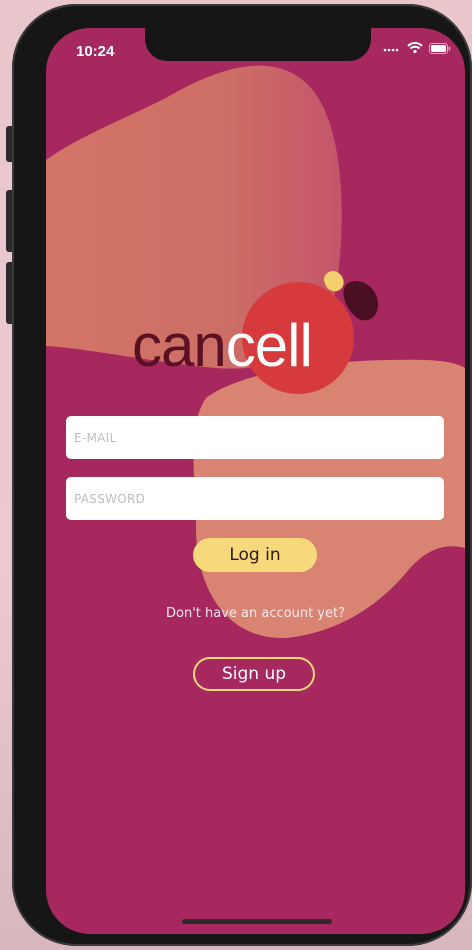 The width and height of the screenshot is (472, 950). Describe the element at coordinates (255, 555) in the screenshot. I see `login-button: Log in` at that location.